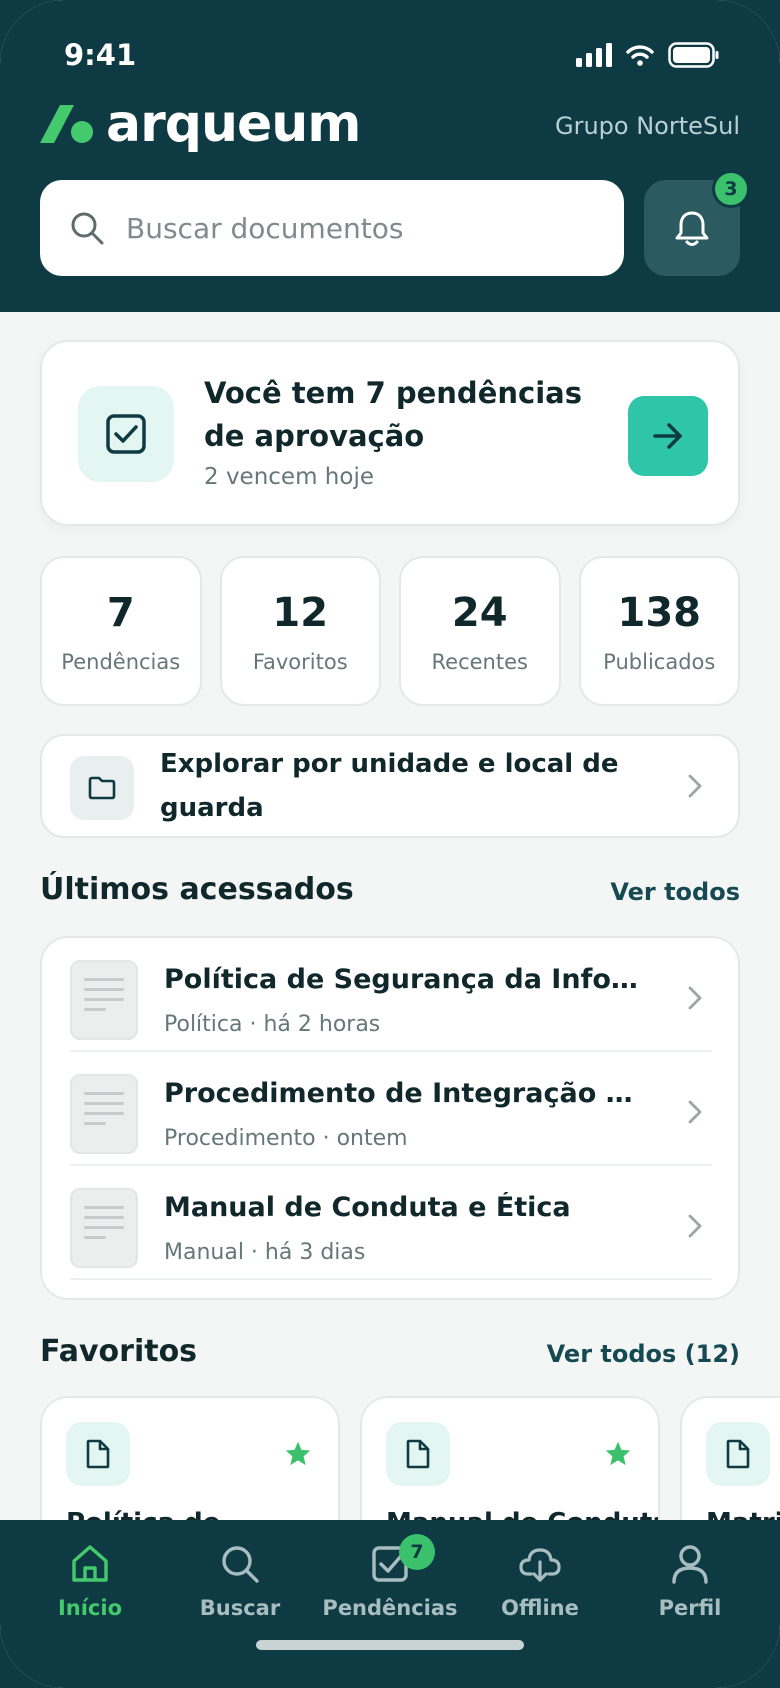 This screenshot has width=780, height=1688. Describe the element at coordinates (417, 1552) in the screenshot. I see `tab-badge: 7` at that location.